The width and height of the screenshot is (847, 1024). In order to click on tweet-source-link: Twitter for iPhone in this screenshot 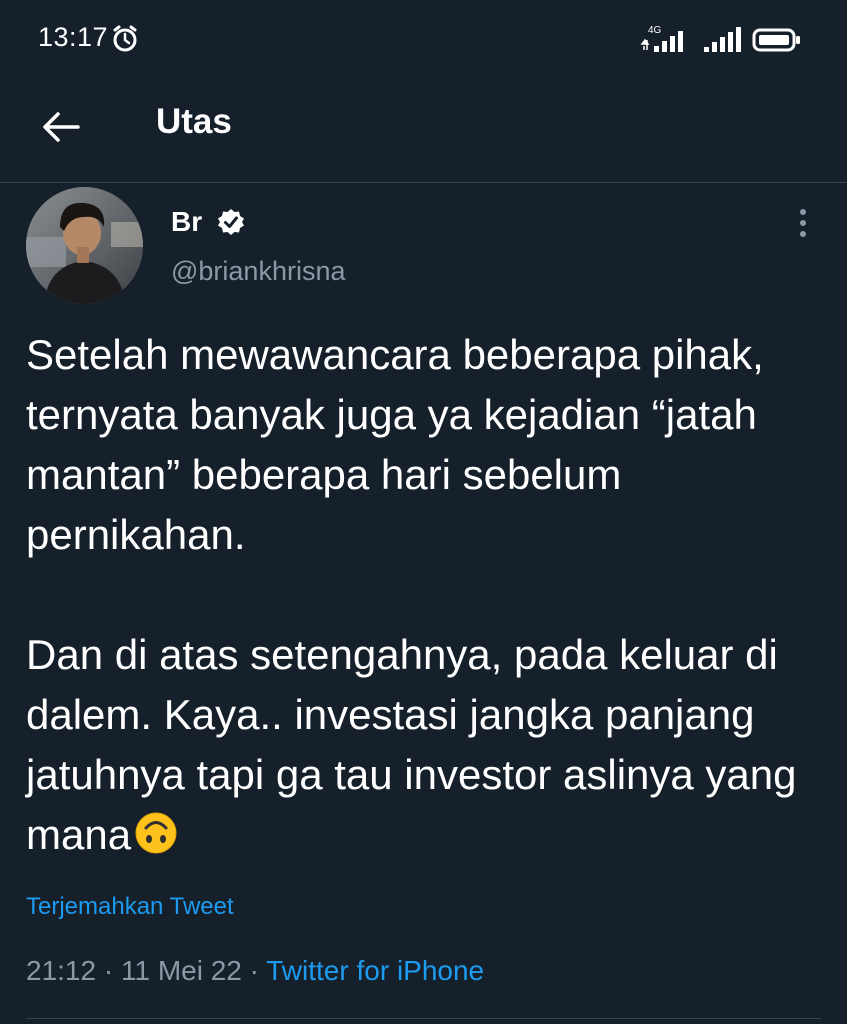, I will do `click(375, 970)`.